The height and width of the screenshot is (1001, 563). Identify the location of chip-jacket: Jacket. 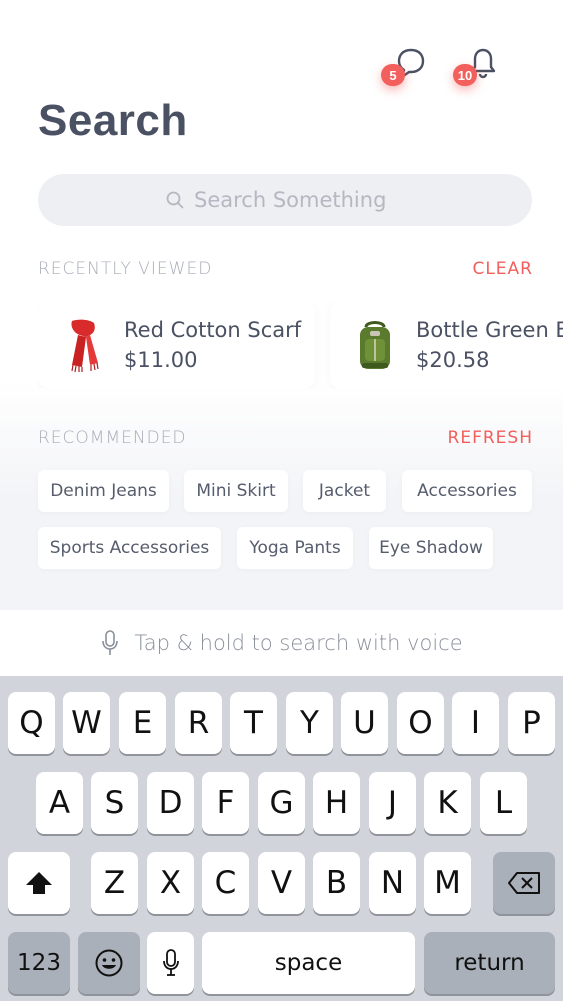
(344, 491).